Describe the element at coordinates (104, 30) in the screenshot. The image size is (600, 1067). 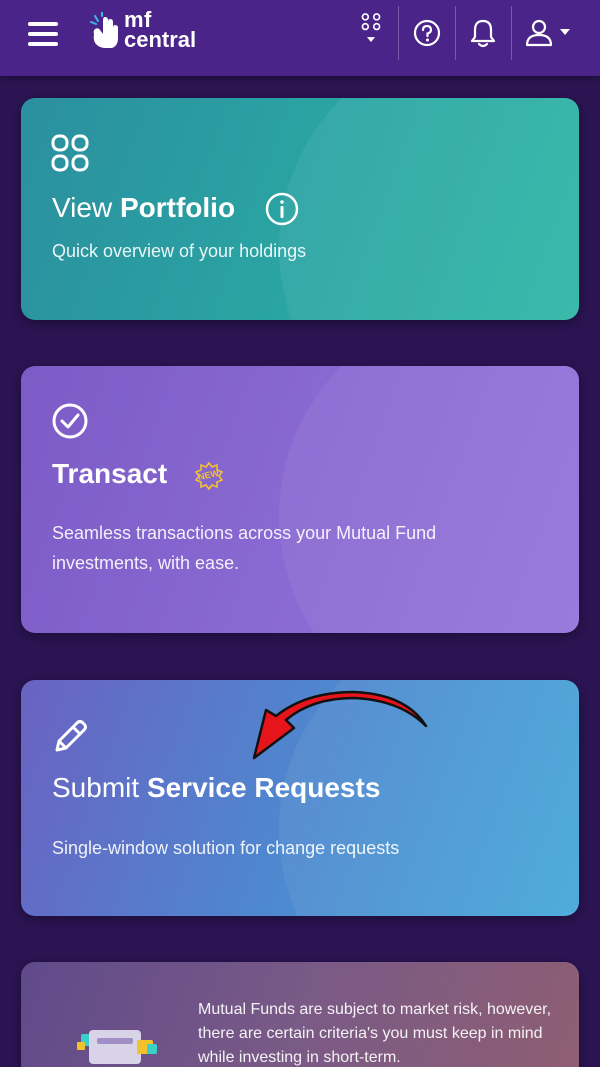
I see `logo-hand-icon` at that location.